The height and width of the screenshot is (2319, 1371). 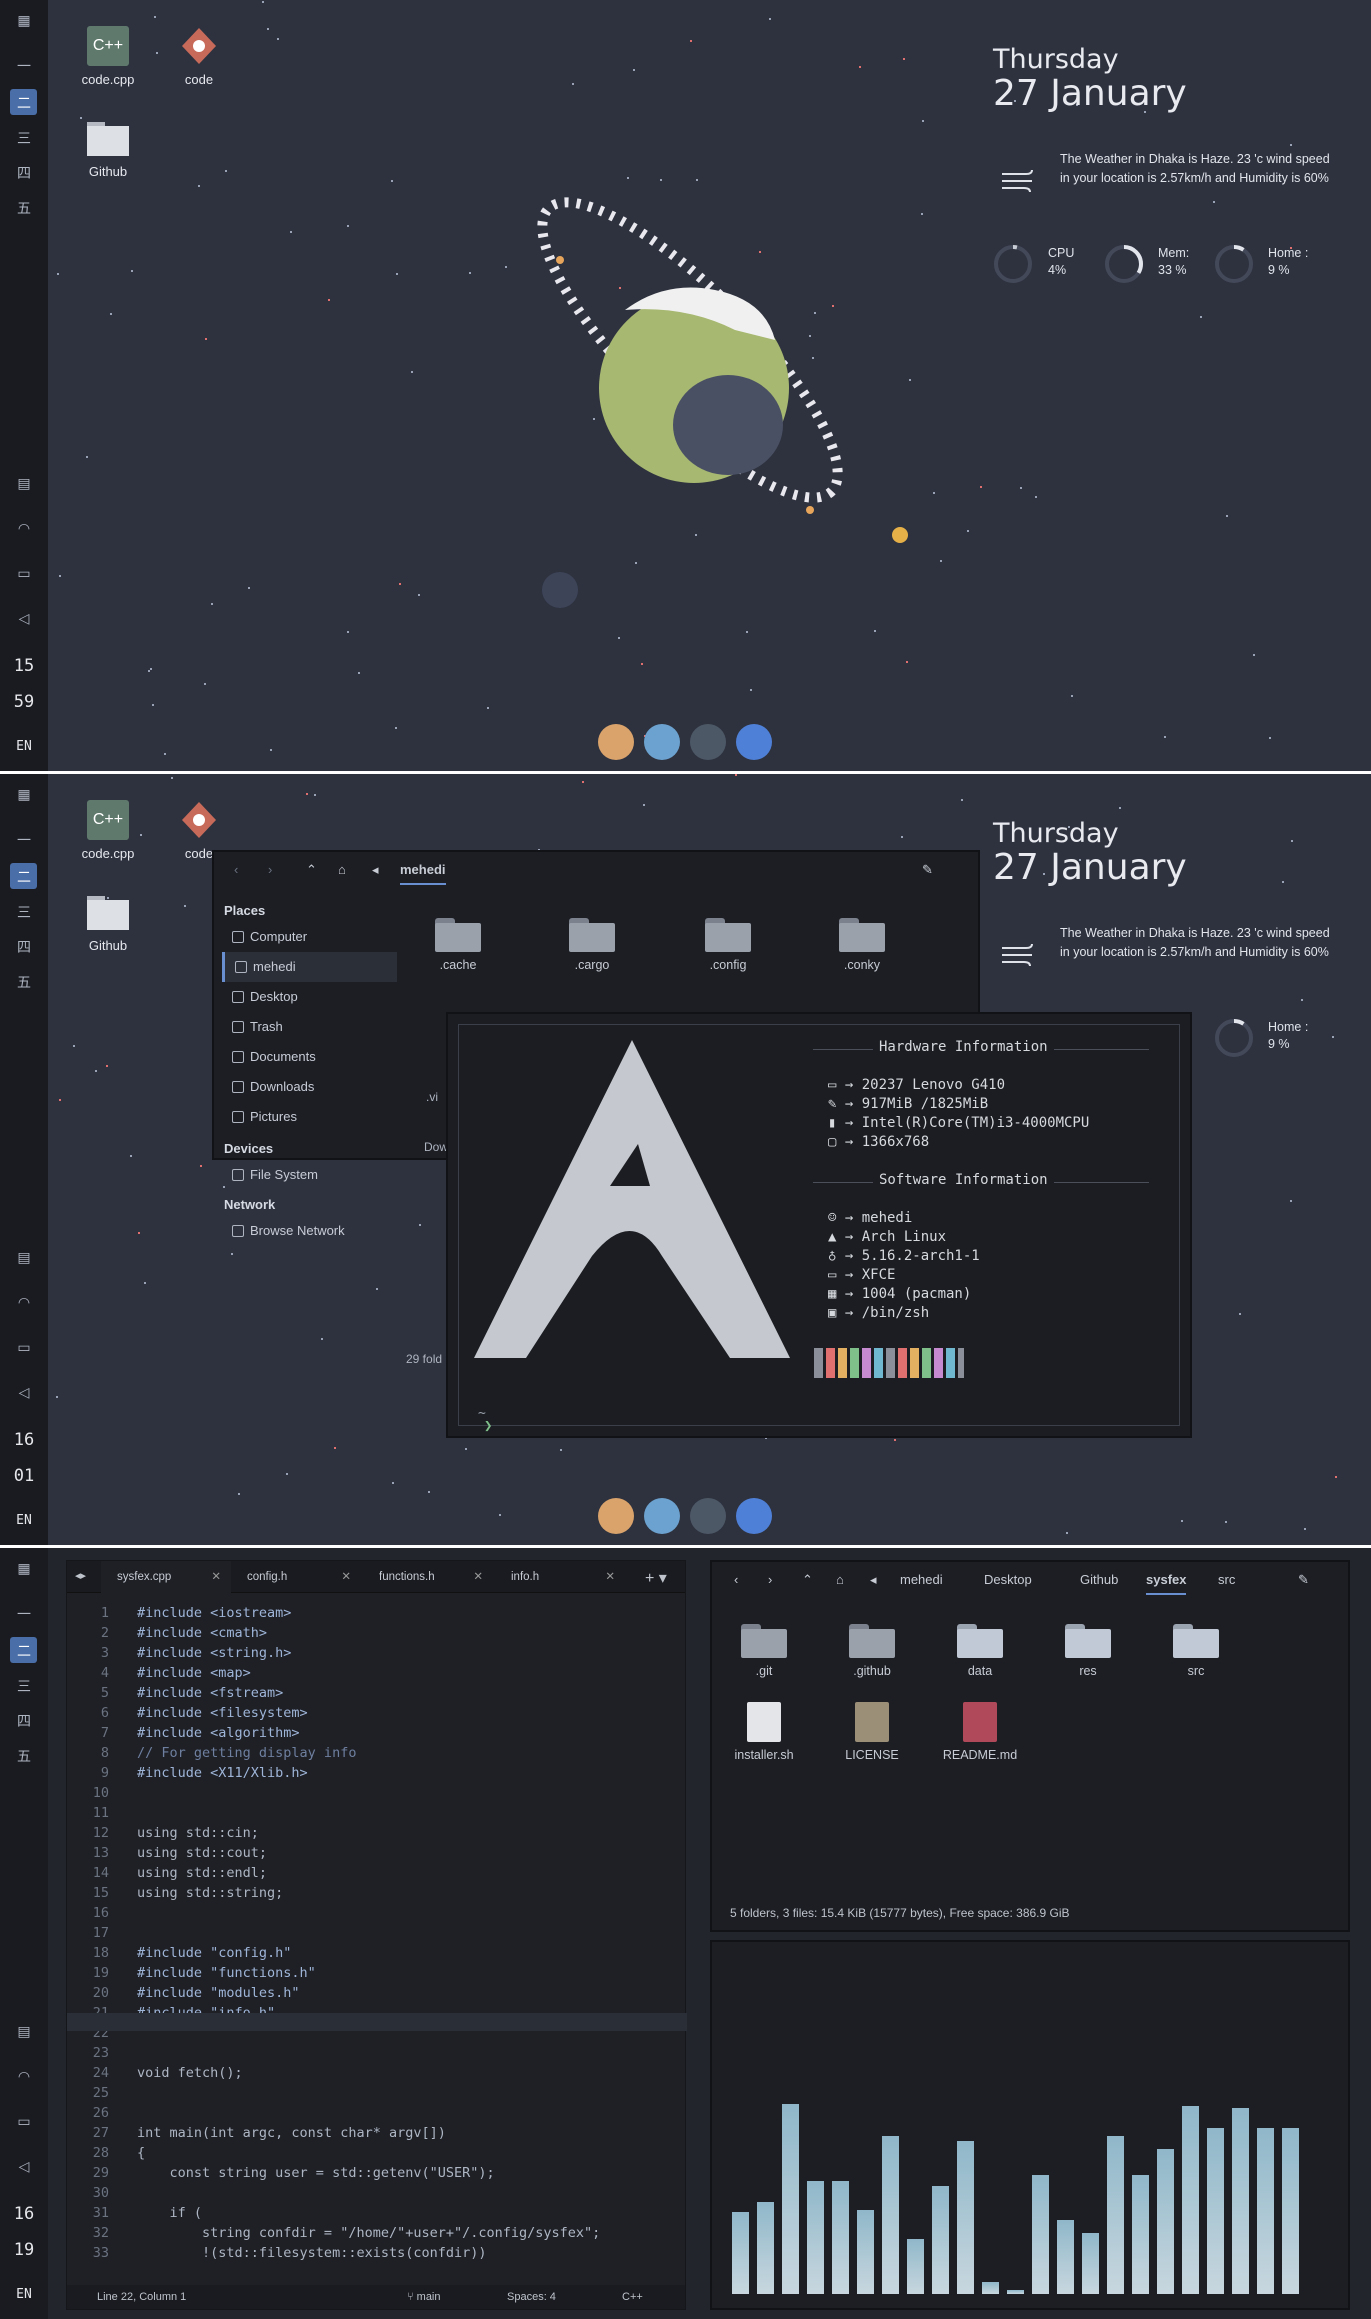 What do you see at coordinates (214, 1613) in the screenshot?
I see `code-line: #include <iostream>` at bounding box center [214, 1613].